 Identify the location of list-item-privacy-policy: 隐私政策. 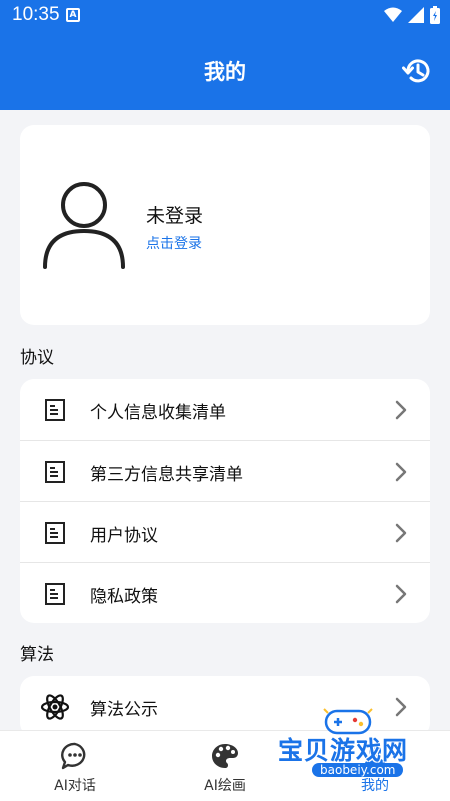
(225, 592).